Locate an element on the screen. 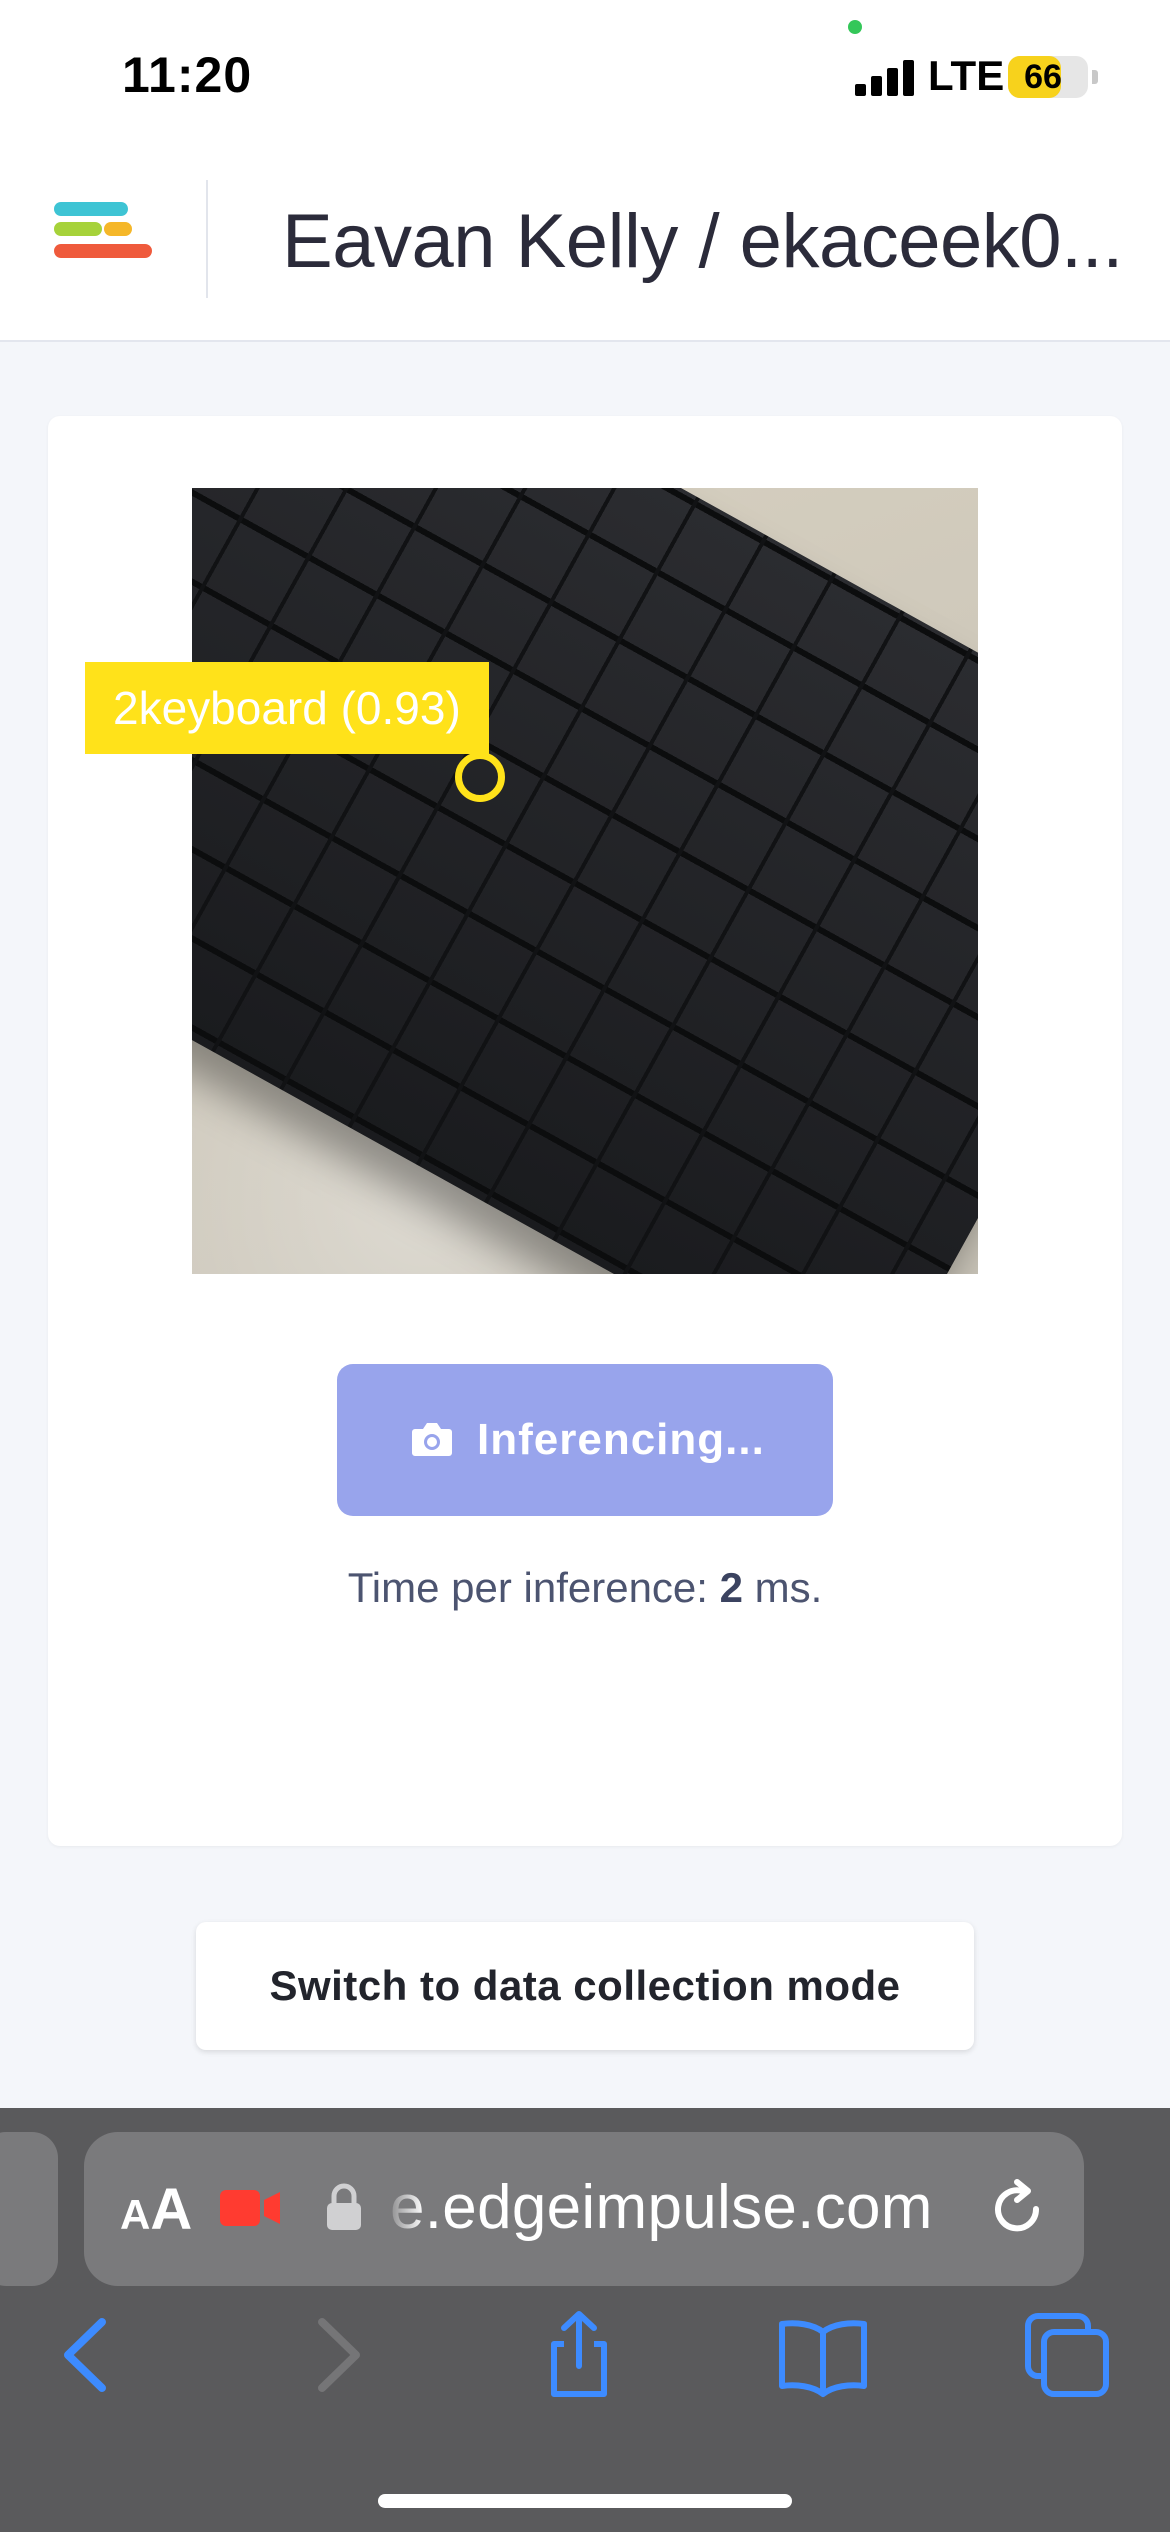 This screenshot has width=1170, height=2532. battery-tip is located at coordinates (1095, 77).